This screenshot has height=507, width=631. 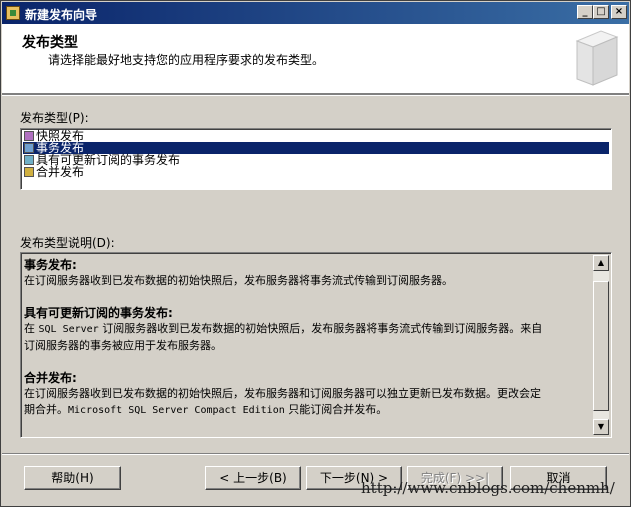 I want to click on close-button: ×, so click(x=619, y=12).